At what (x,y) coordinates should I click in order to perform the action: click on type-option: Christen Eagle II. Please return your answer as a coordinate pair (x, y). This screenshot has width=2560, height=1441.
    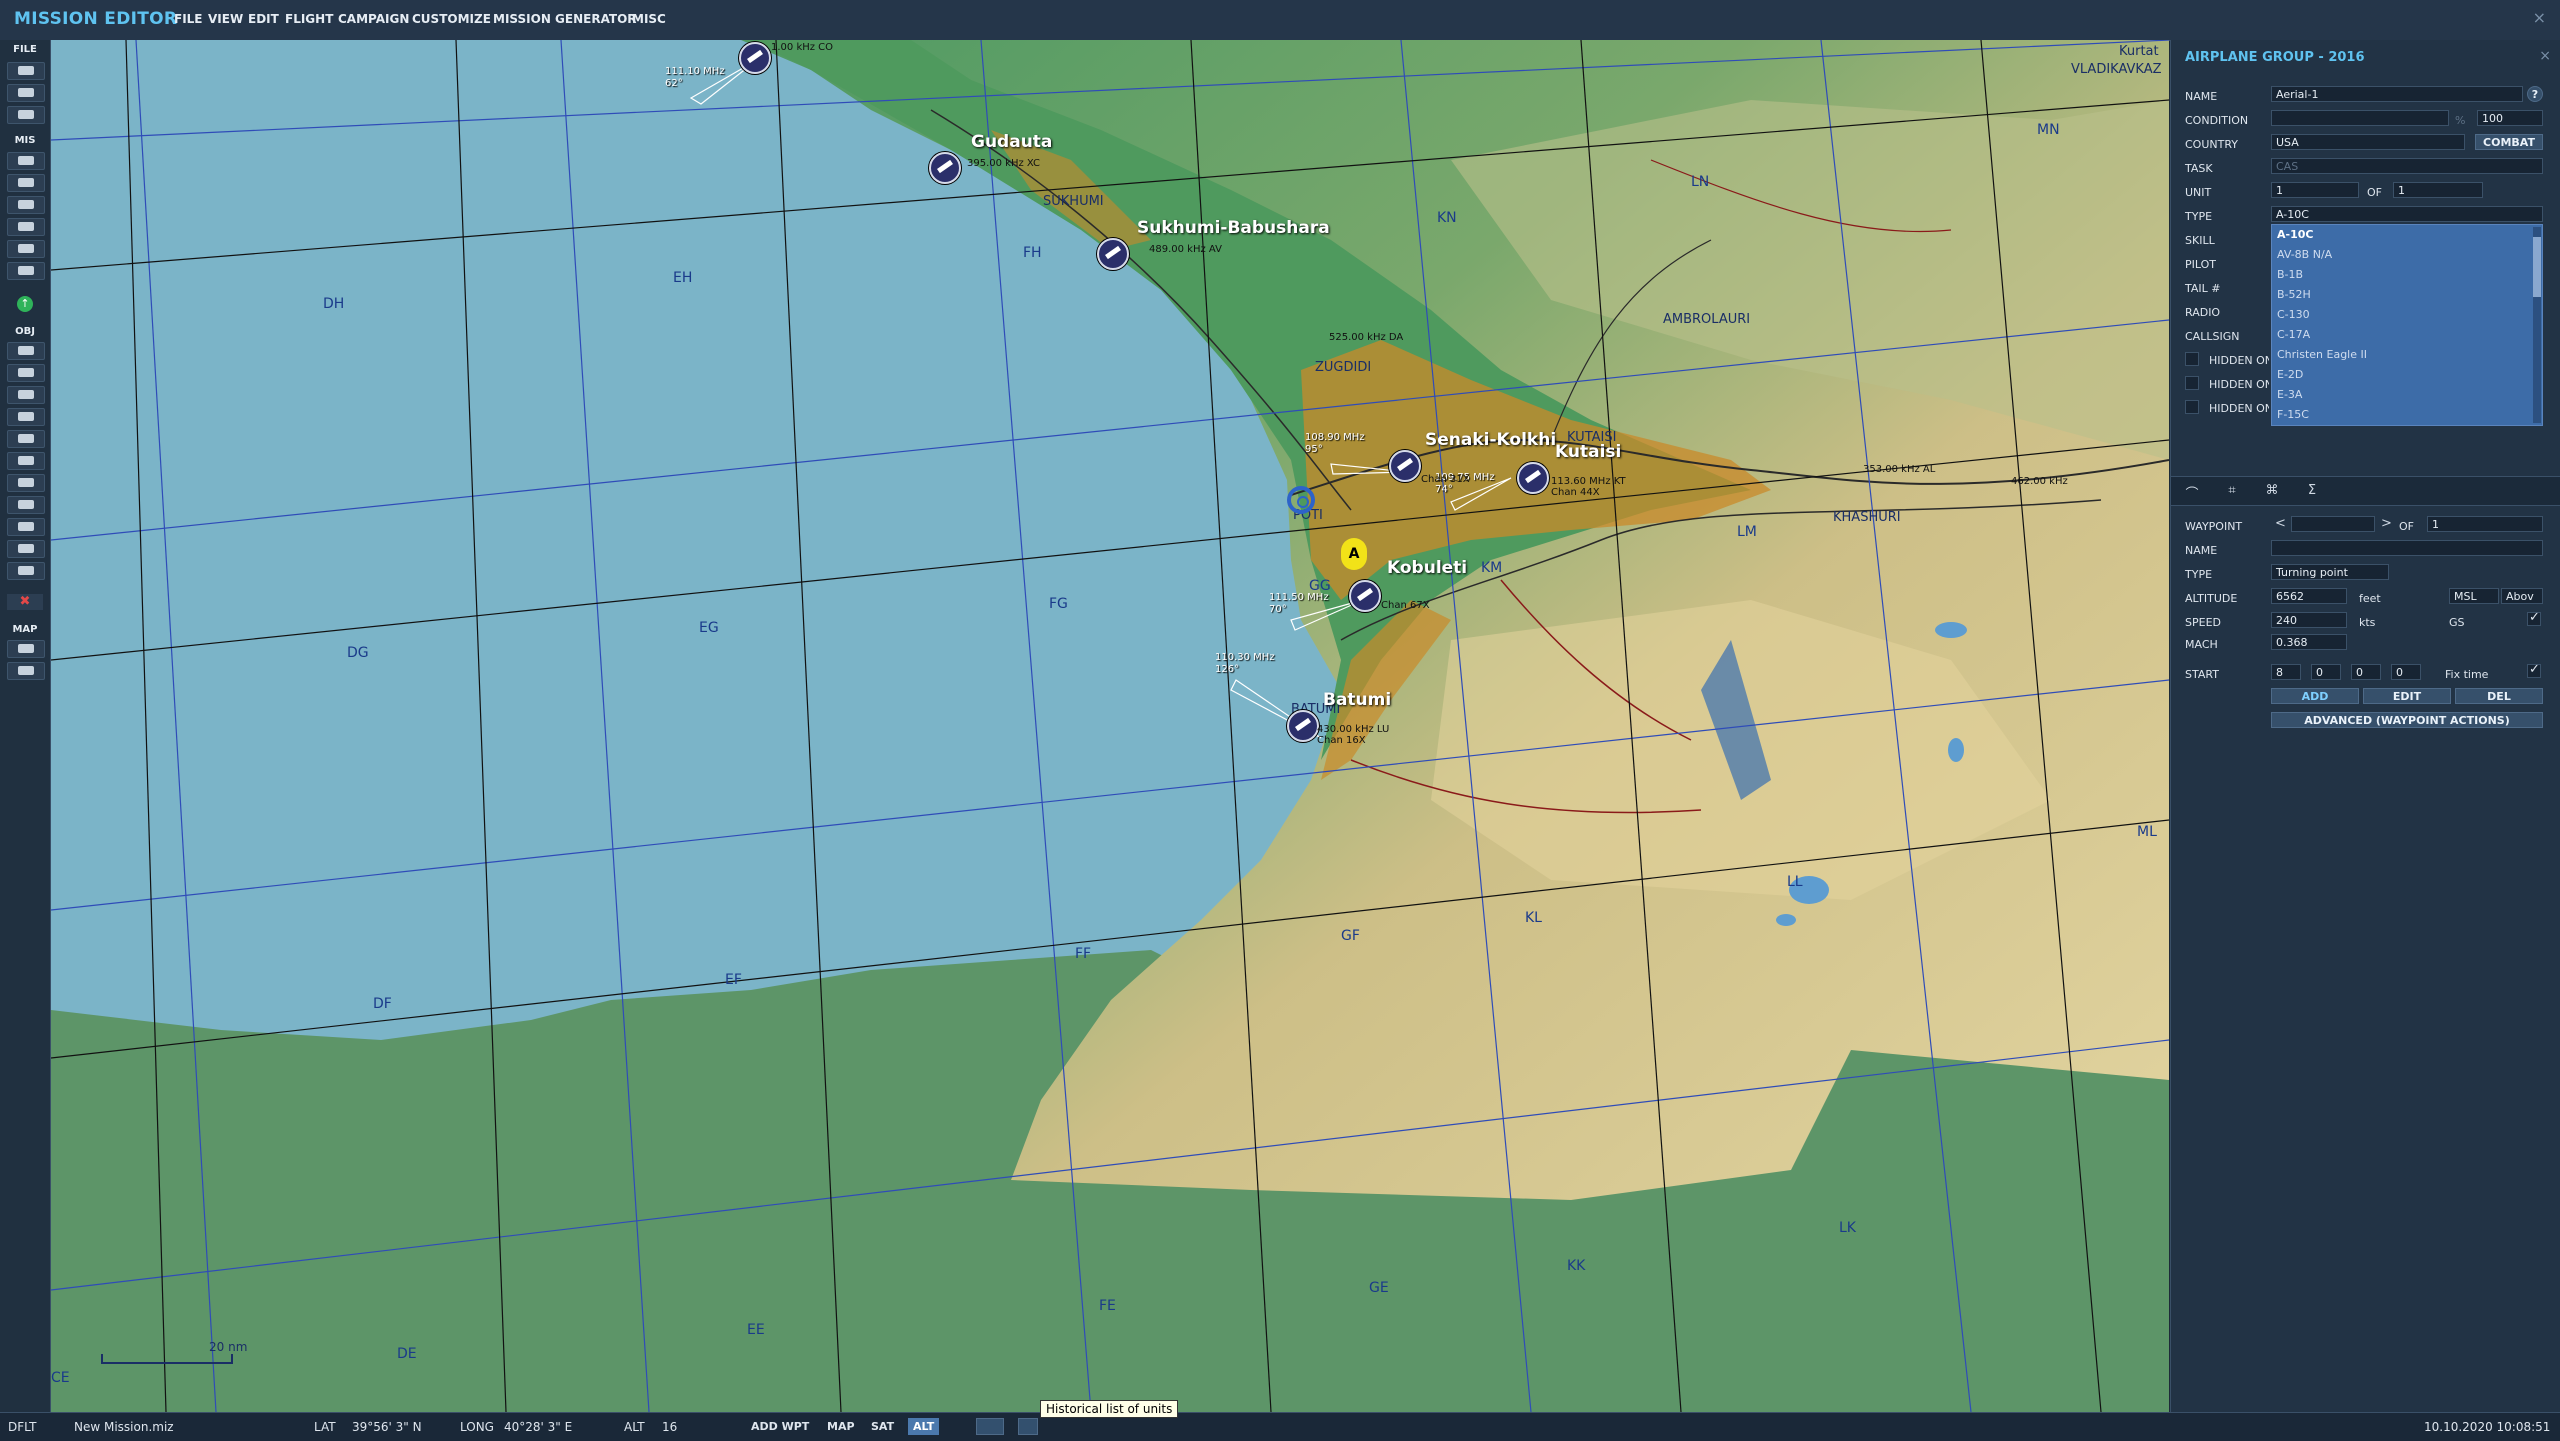
    Looking at the image, I should click on (2407, 355).